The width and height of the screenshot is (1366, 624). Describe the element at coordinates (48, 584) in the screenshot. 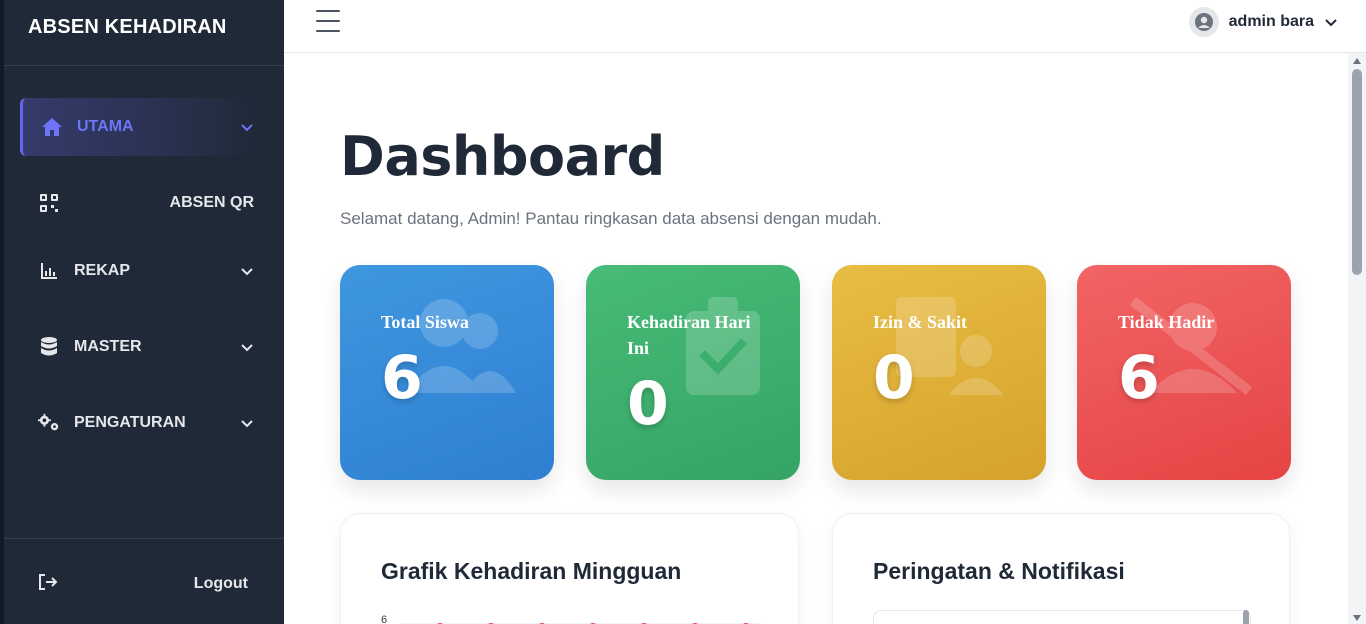

I see `logout-icon` at that location.